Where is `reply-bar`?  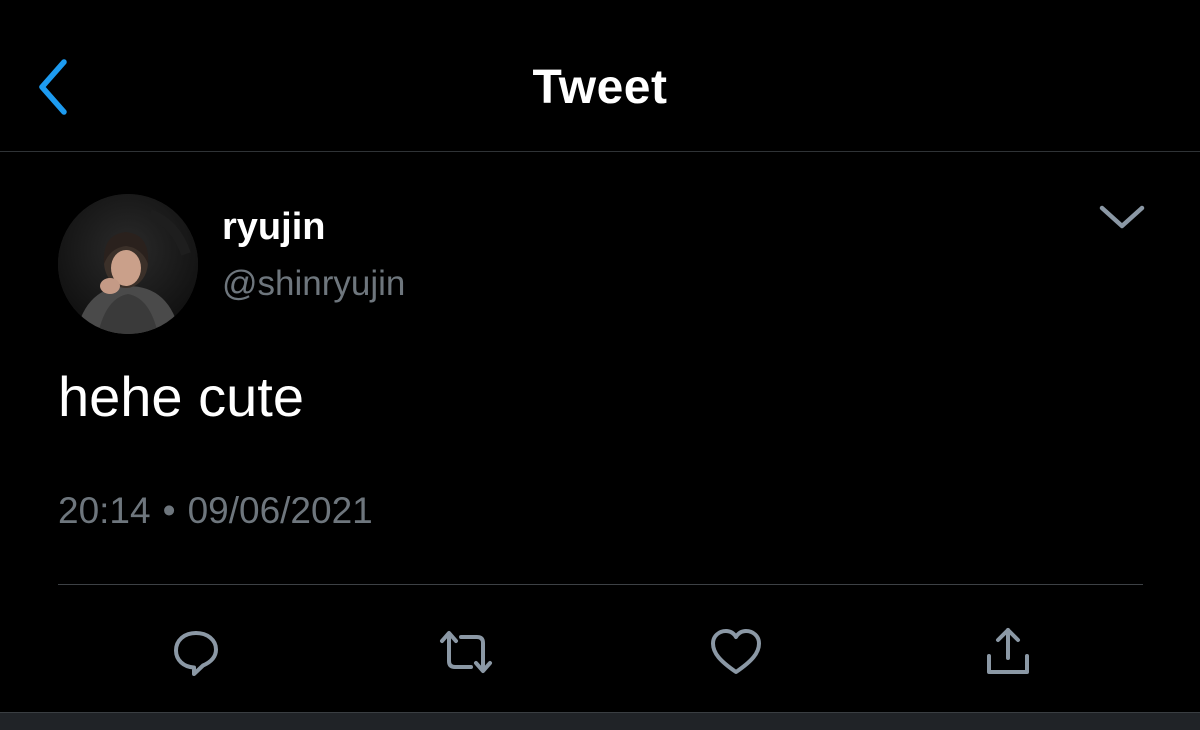 reply-bar is located at coordinates (600, 721).